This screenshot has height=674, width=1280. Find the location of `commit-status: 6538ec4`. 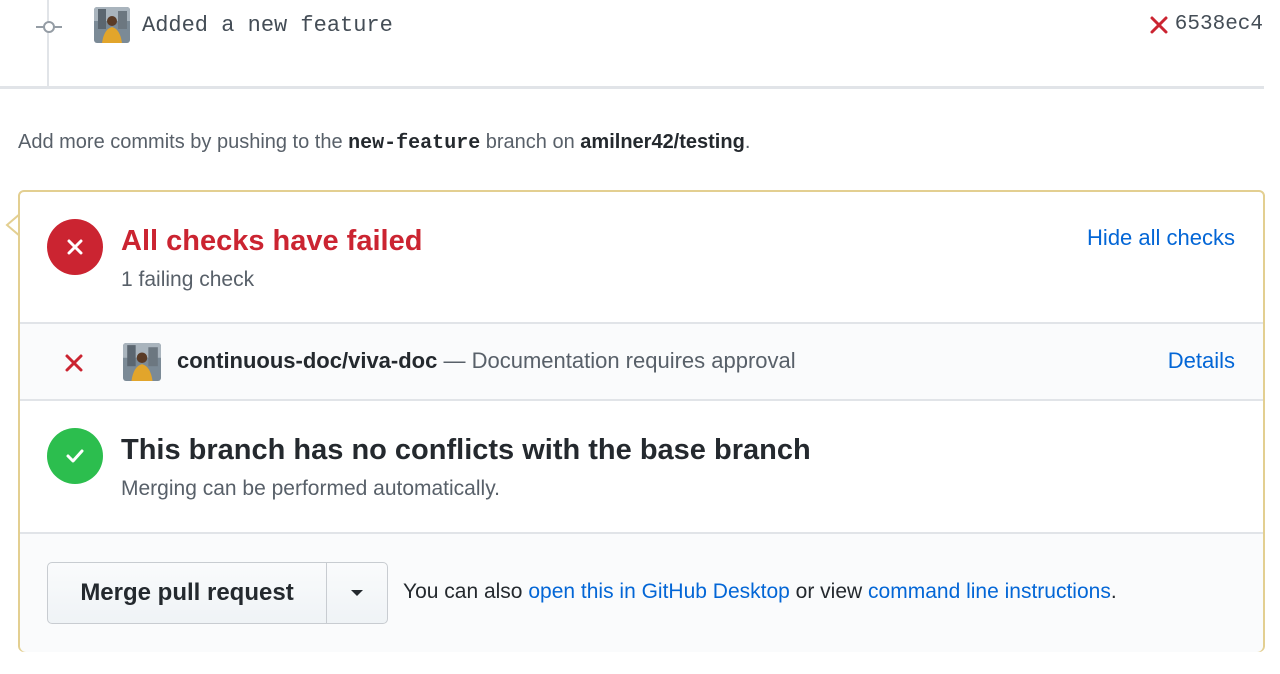

commit-status: 6538ec4 is located at coordinates (1206, 24).